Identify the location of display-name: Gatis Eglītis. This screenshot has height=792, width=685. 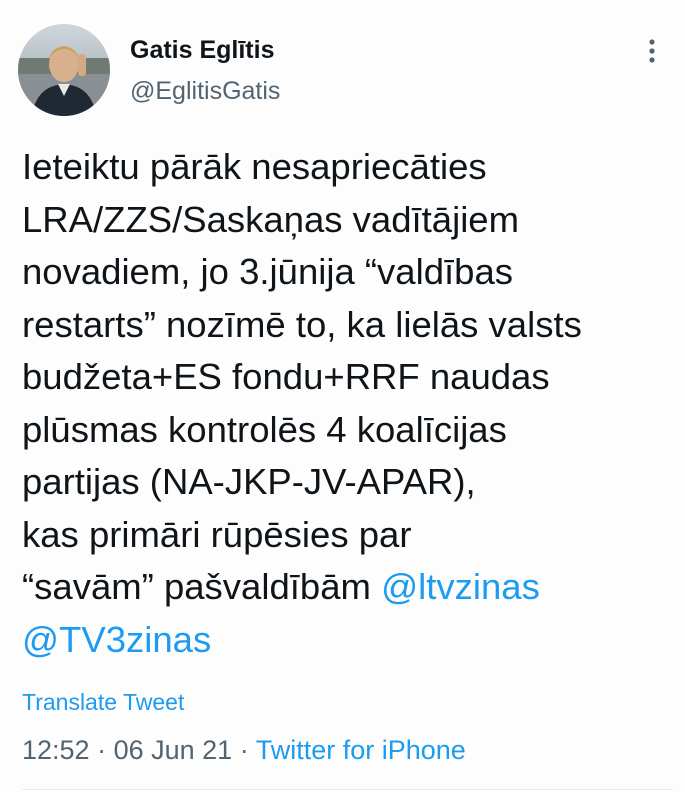
(202, 50).